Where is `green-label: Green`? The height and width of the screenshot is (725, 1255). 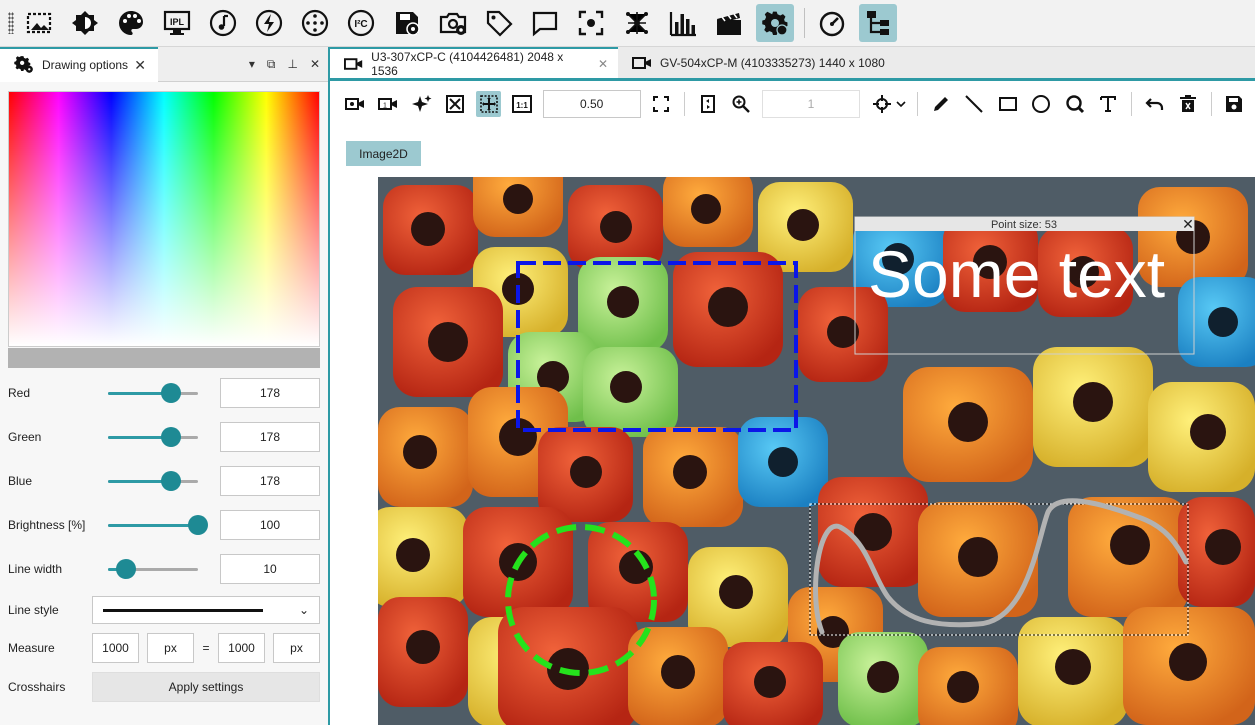
green-label: Green is located at coordinates (25, 437).